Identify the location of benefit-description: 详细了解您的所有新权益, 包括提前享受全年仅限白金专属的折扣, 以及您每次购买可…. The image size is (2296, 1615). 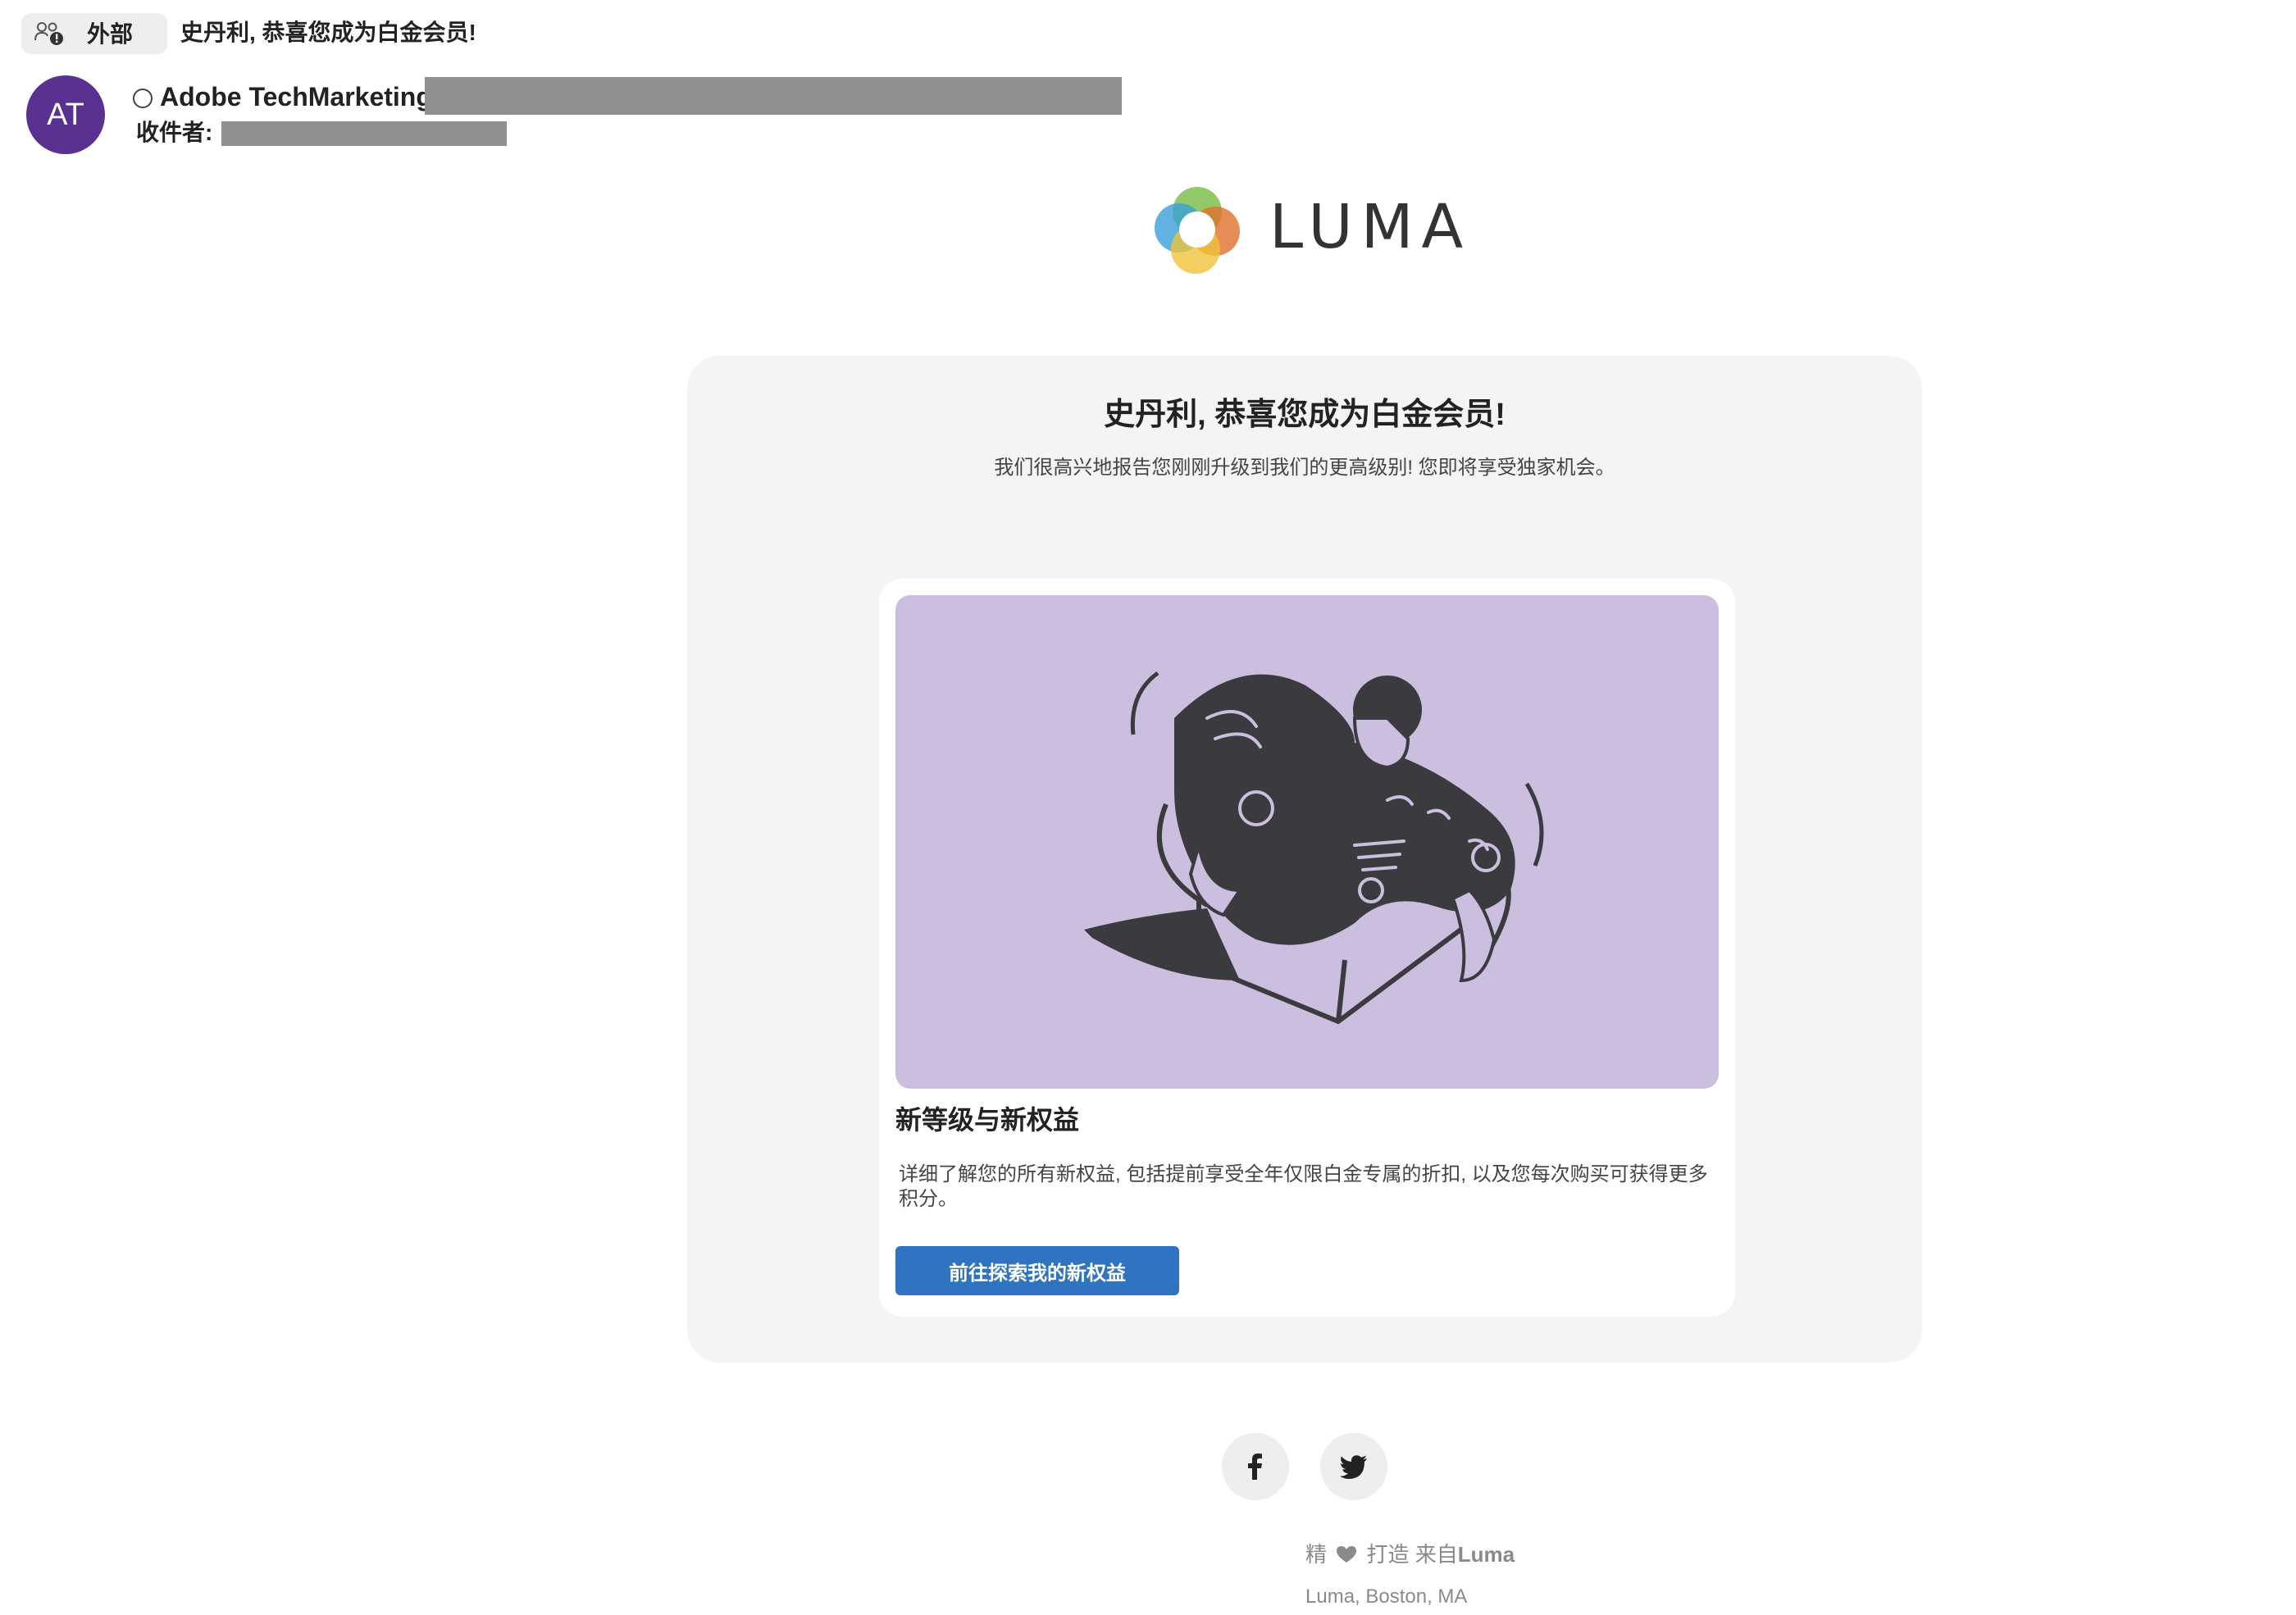
(1303, 1186).